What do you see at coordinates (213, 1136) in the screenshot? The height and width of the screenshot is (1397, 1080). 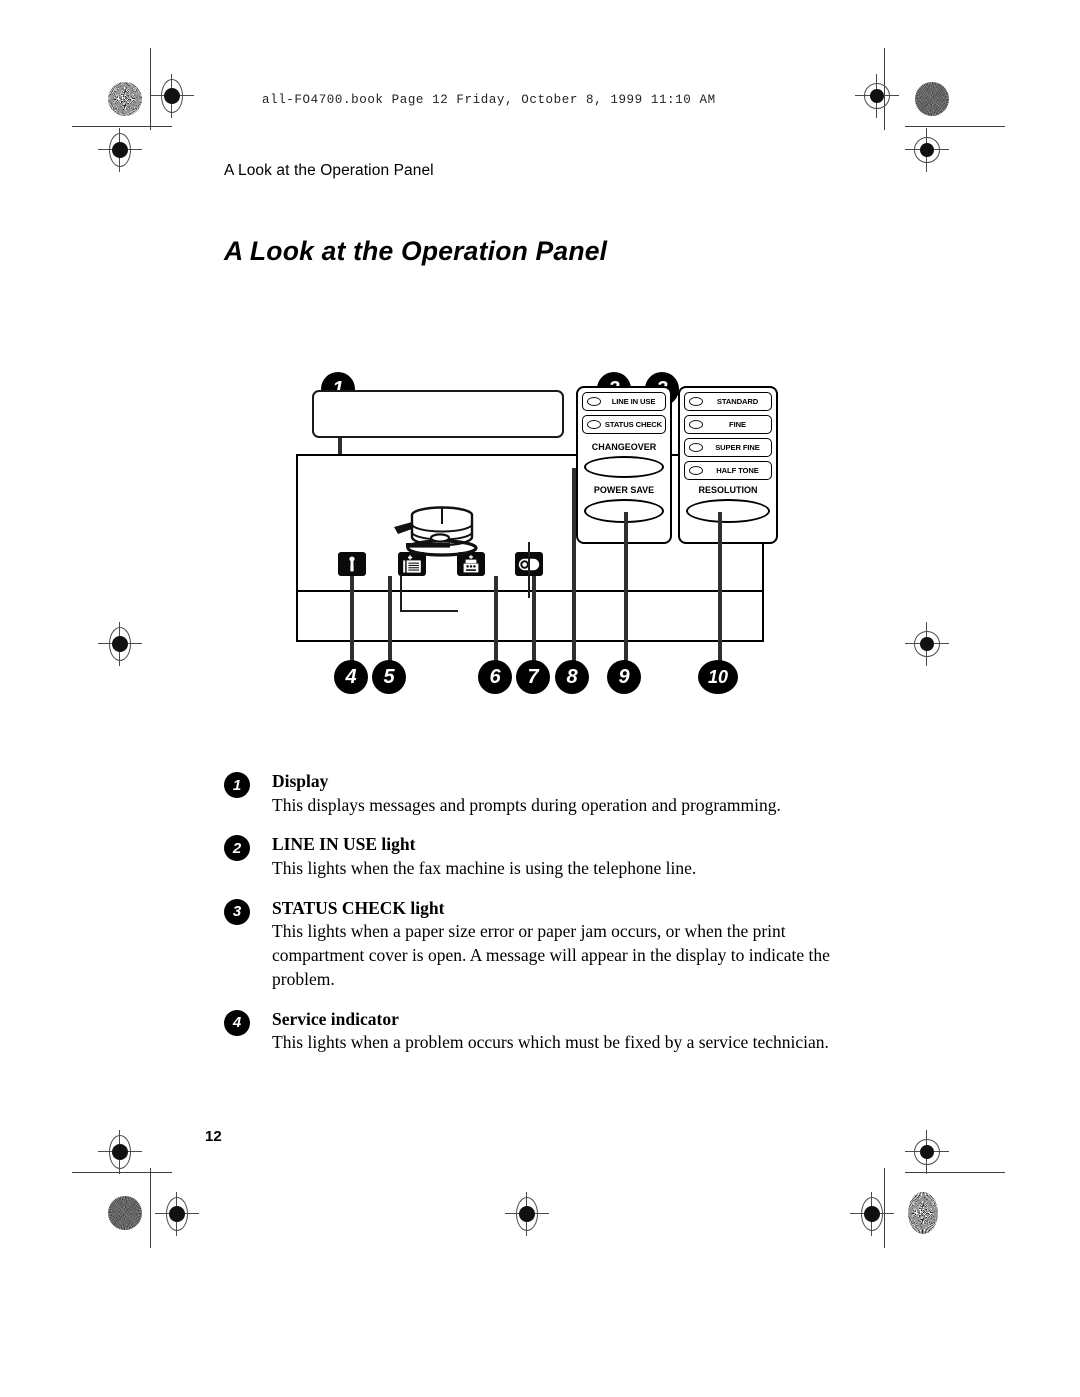 I see `page-number: 12` at bounding box center [213, 1136].